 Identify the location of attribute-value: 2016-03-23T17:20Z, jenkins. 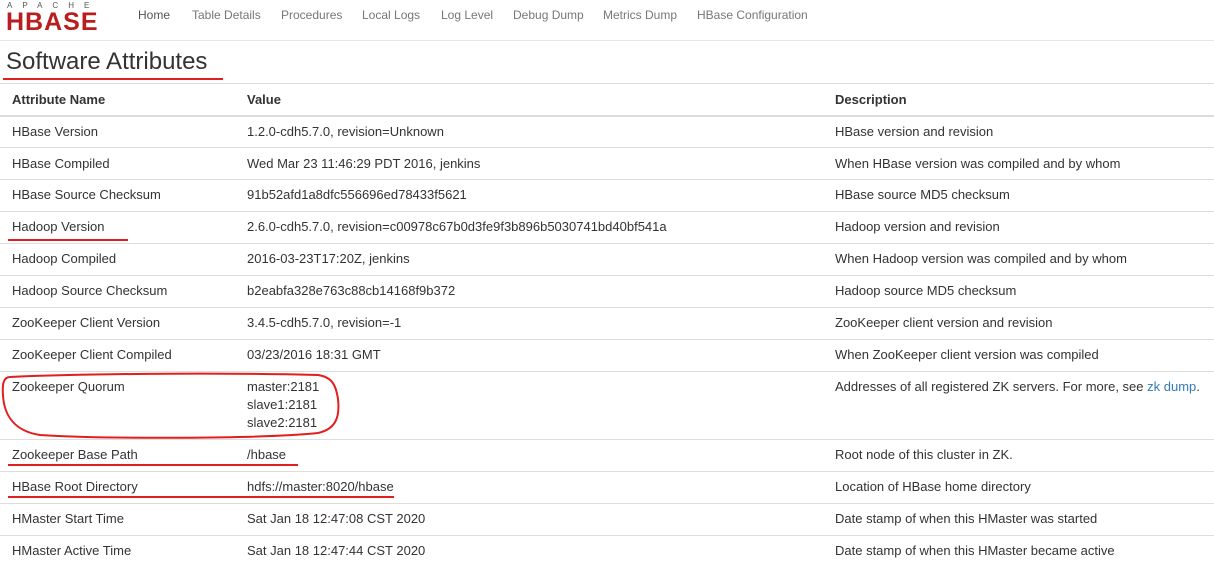
(328, 258).